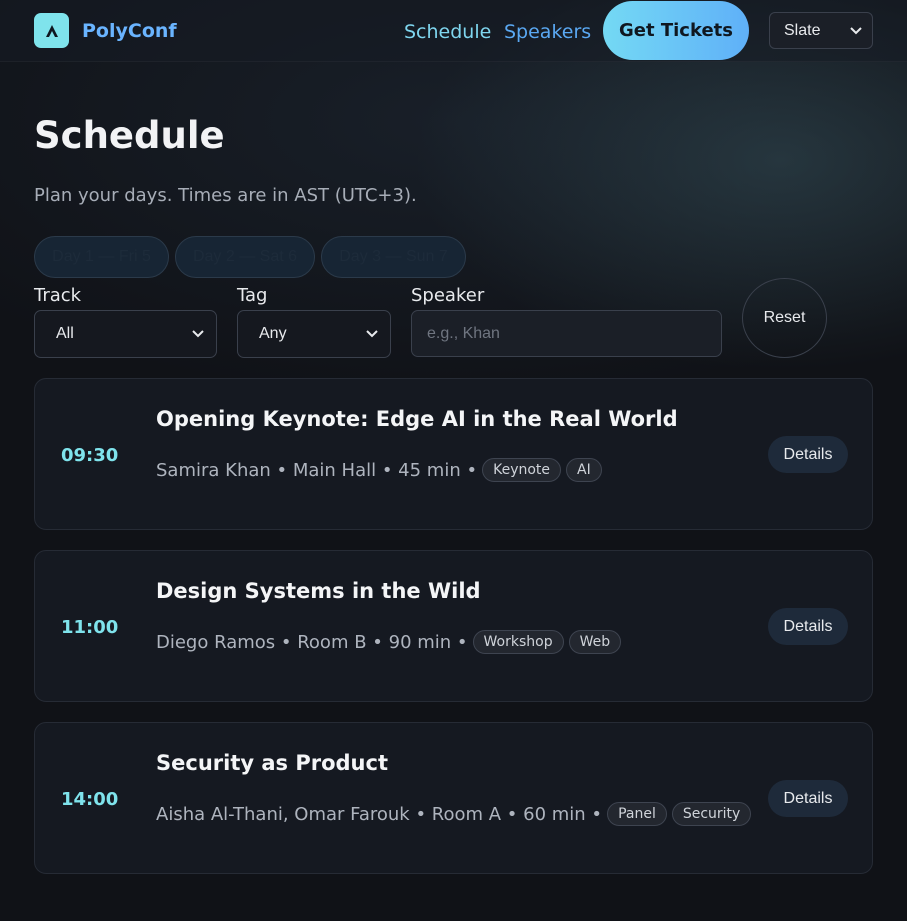 This screenshot has height=921, width=907. What do you see at coordinates (101, 257) in the screenshot?
I see `tab-day-1: Day 1 — Fri 5` at bounding box center [101, 257].